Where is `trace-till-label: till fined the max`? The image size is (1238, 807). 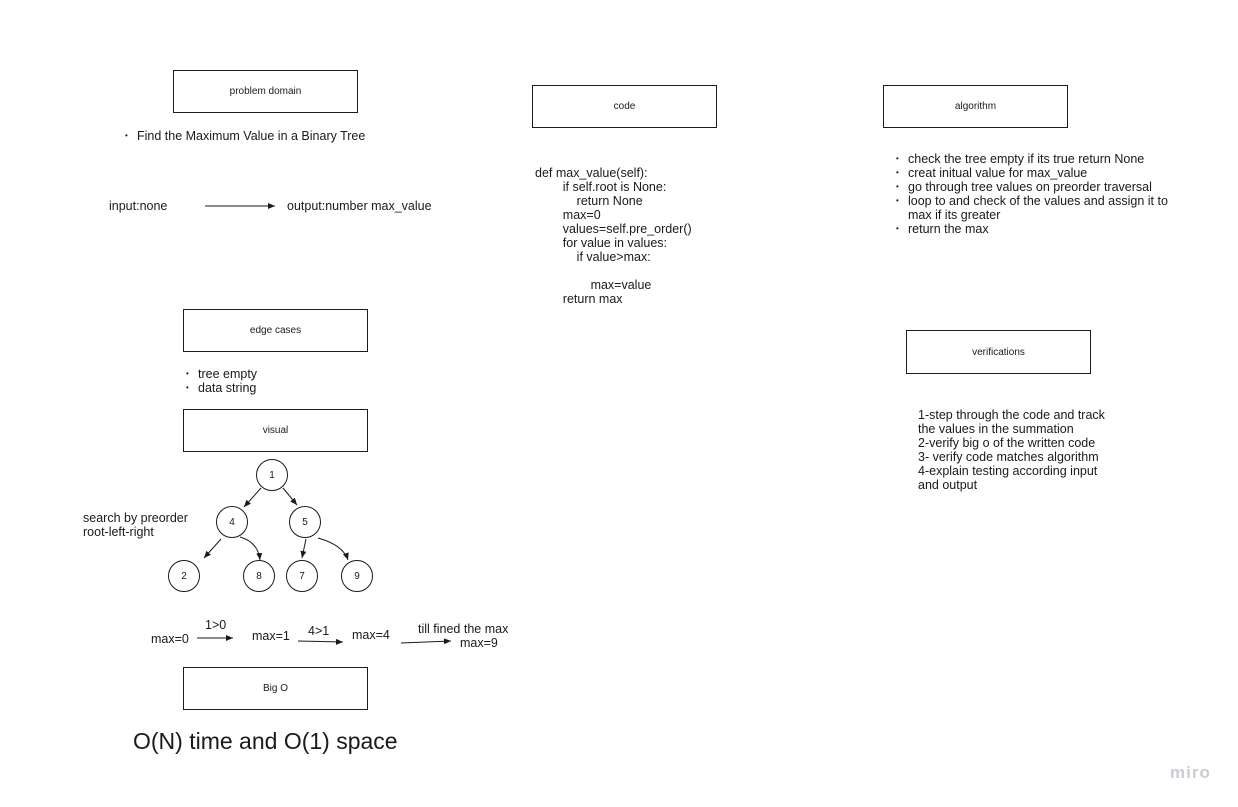
trace-till-label: till fined the max is located at coordinates (463, 629).